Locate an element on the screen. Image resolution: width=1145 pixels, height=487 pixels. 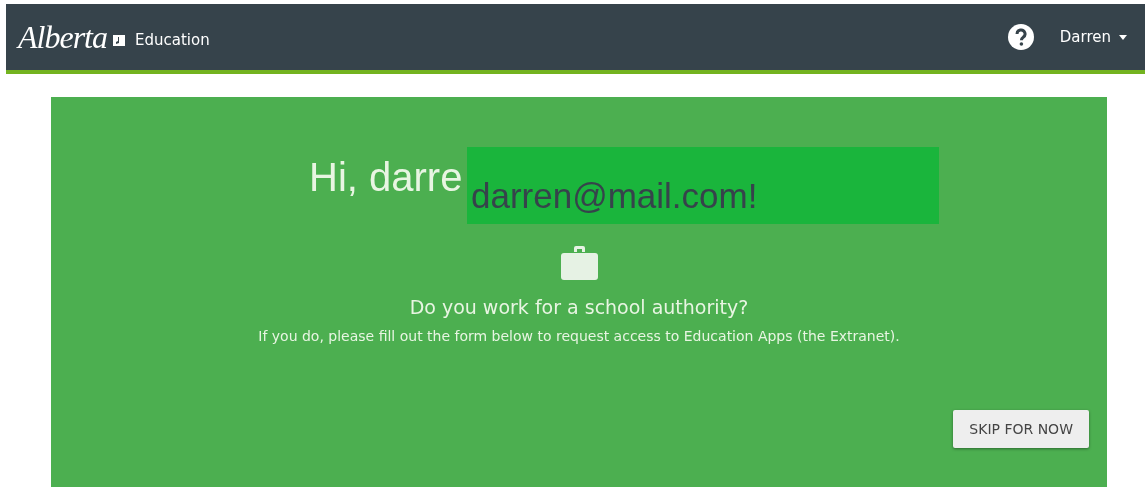
flag-icon is located at coordinates (119, 40).